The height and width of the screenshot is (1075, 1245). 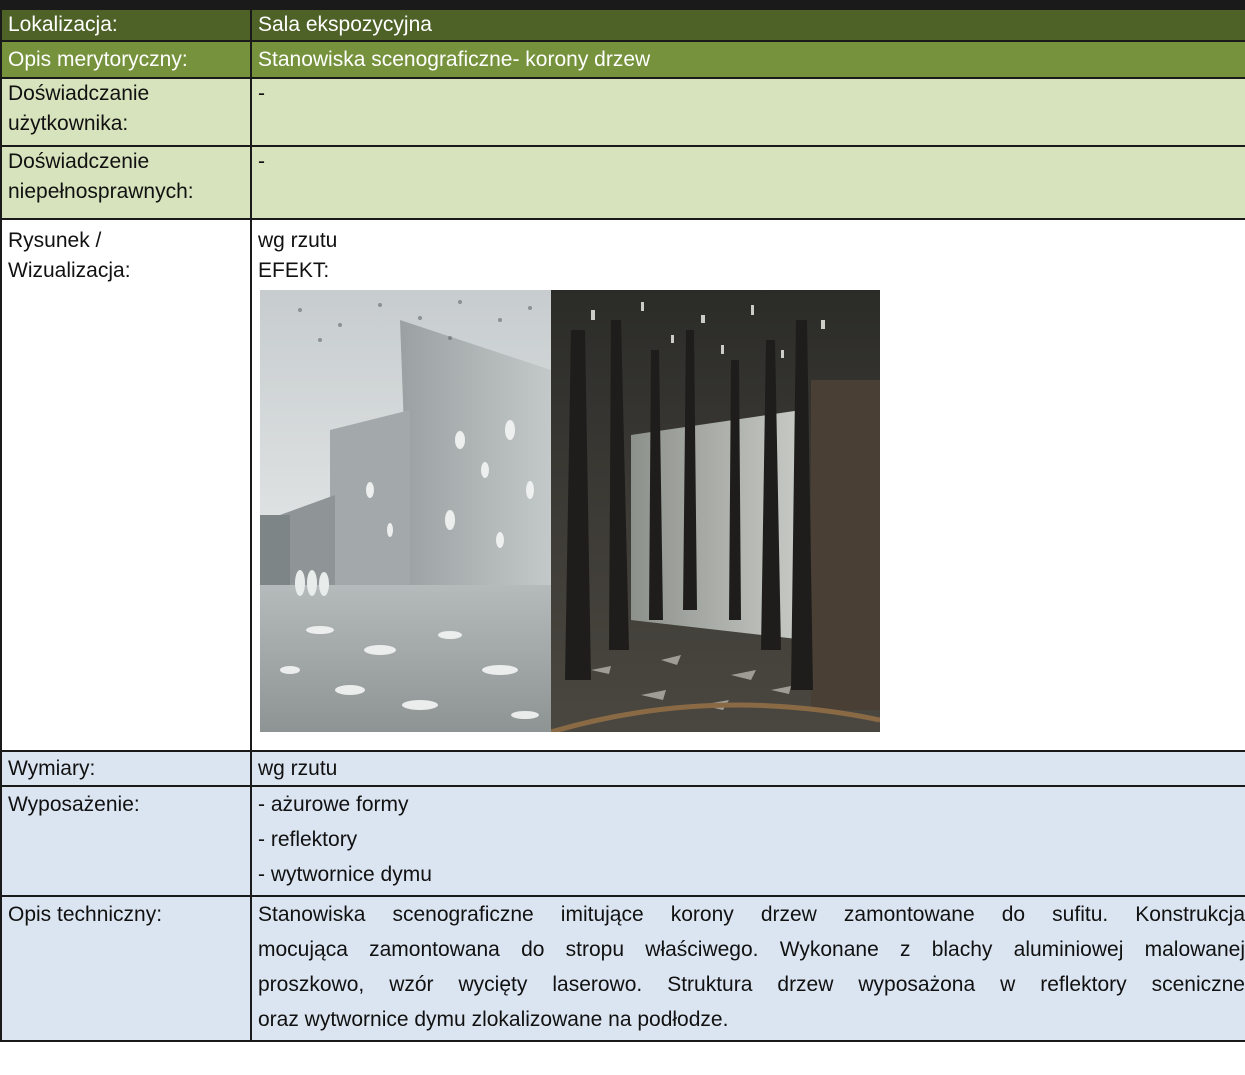 I want to click on gallery-render-graphic, so click(x=405, y=511).